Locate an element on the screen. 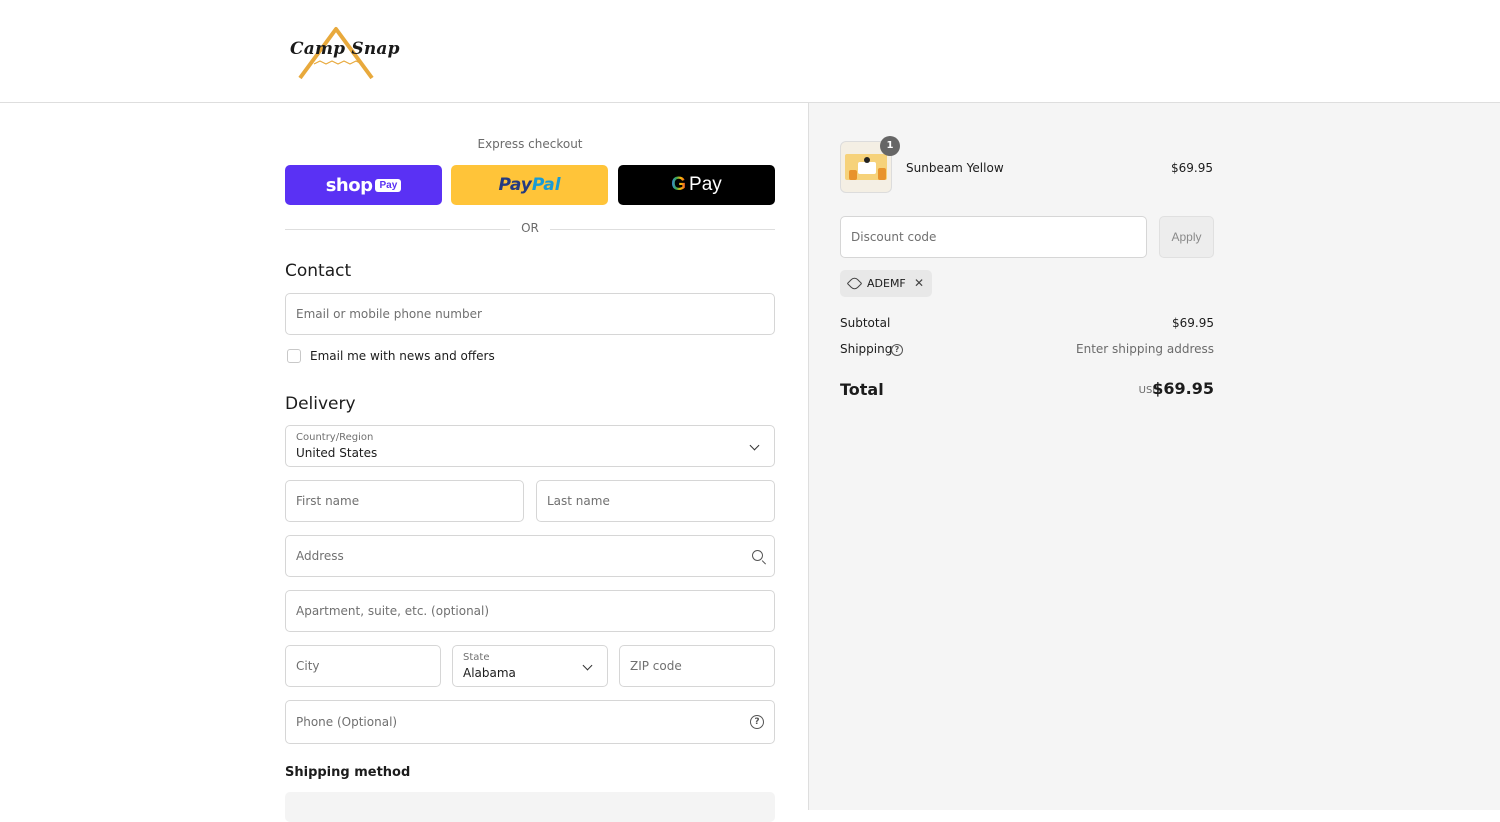 Image resolution: width=1500 pixels, height=822 pixels. paypal-wordmark: PayPal is located at coordinates (529, 185).